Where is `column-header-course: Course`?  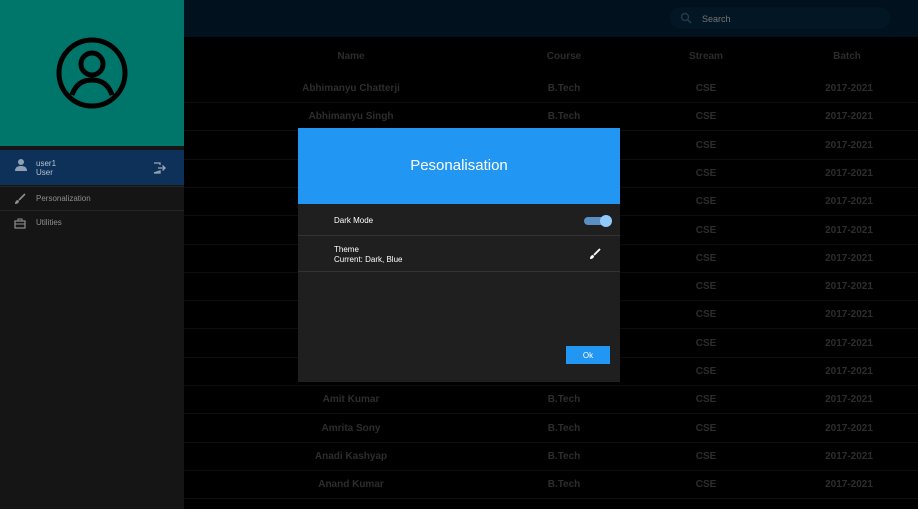 column-header-course: Course is located at coordinates (564, 56).